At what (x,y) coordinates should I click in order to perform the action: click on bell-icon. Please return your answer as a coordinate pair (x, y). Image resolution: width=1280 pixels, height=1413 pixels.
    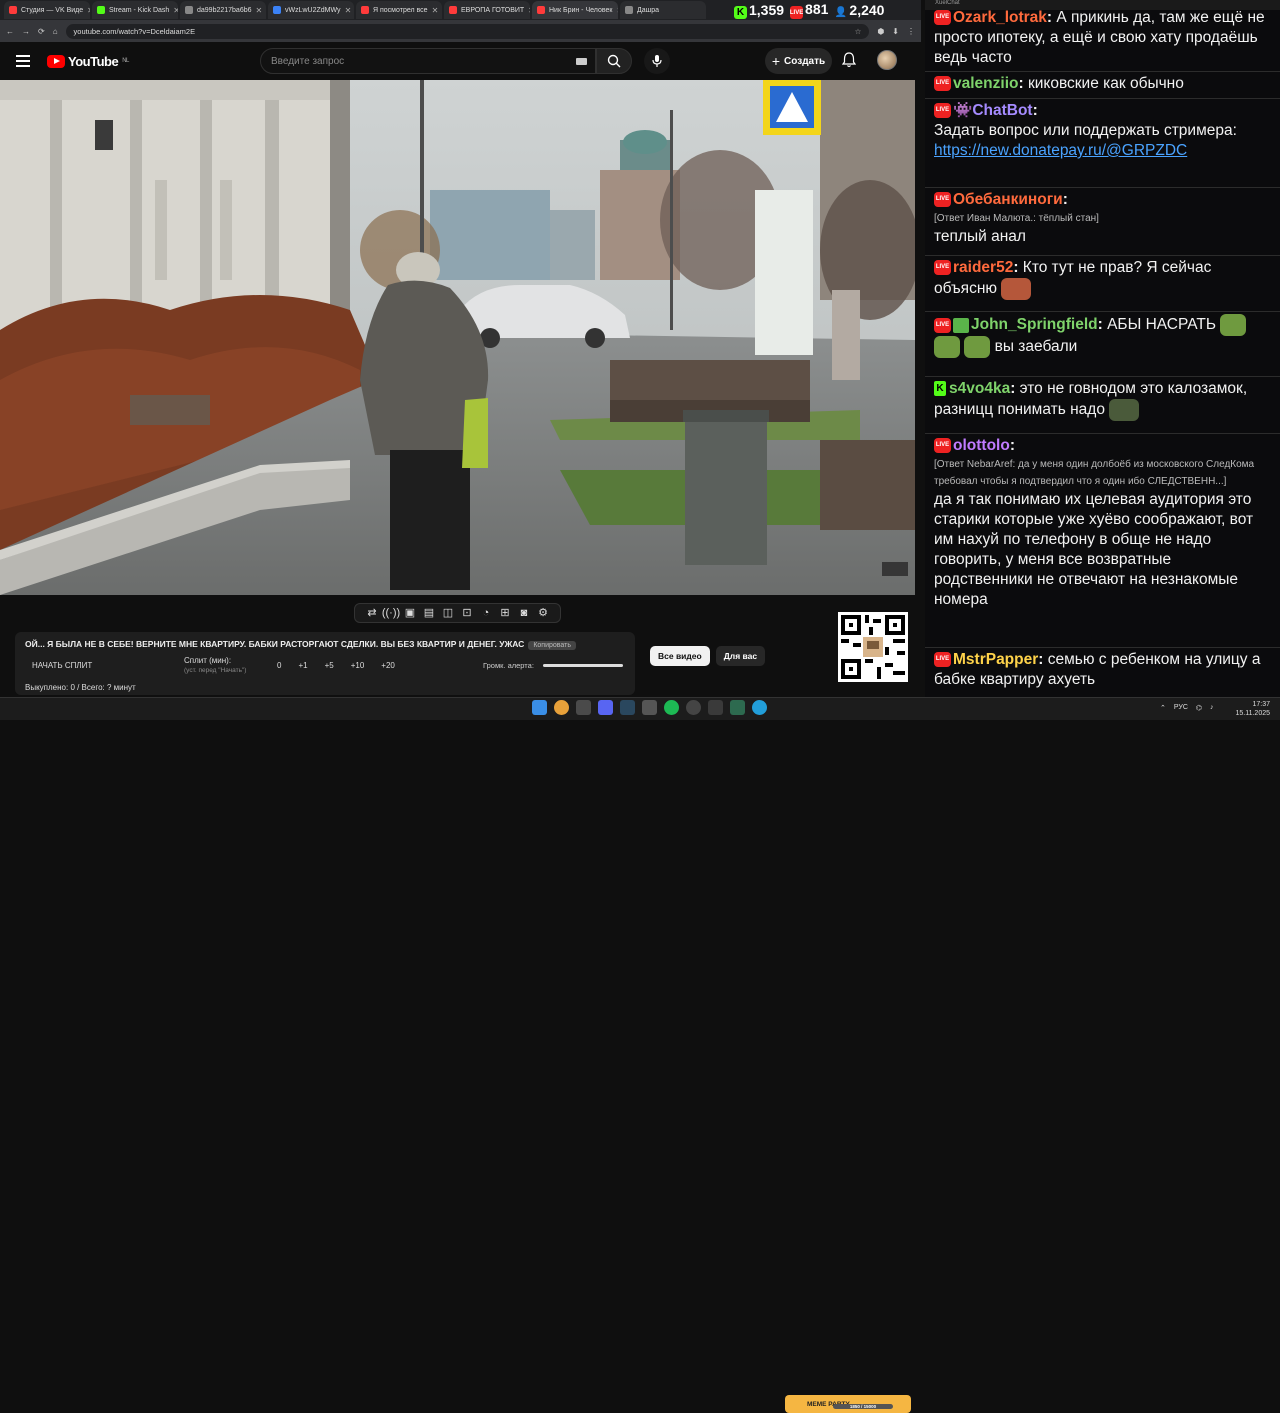
    Looking at the image, I should click on (849, 60).